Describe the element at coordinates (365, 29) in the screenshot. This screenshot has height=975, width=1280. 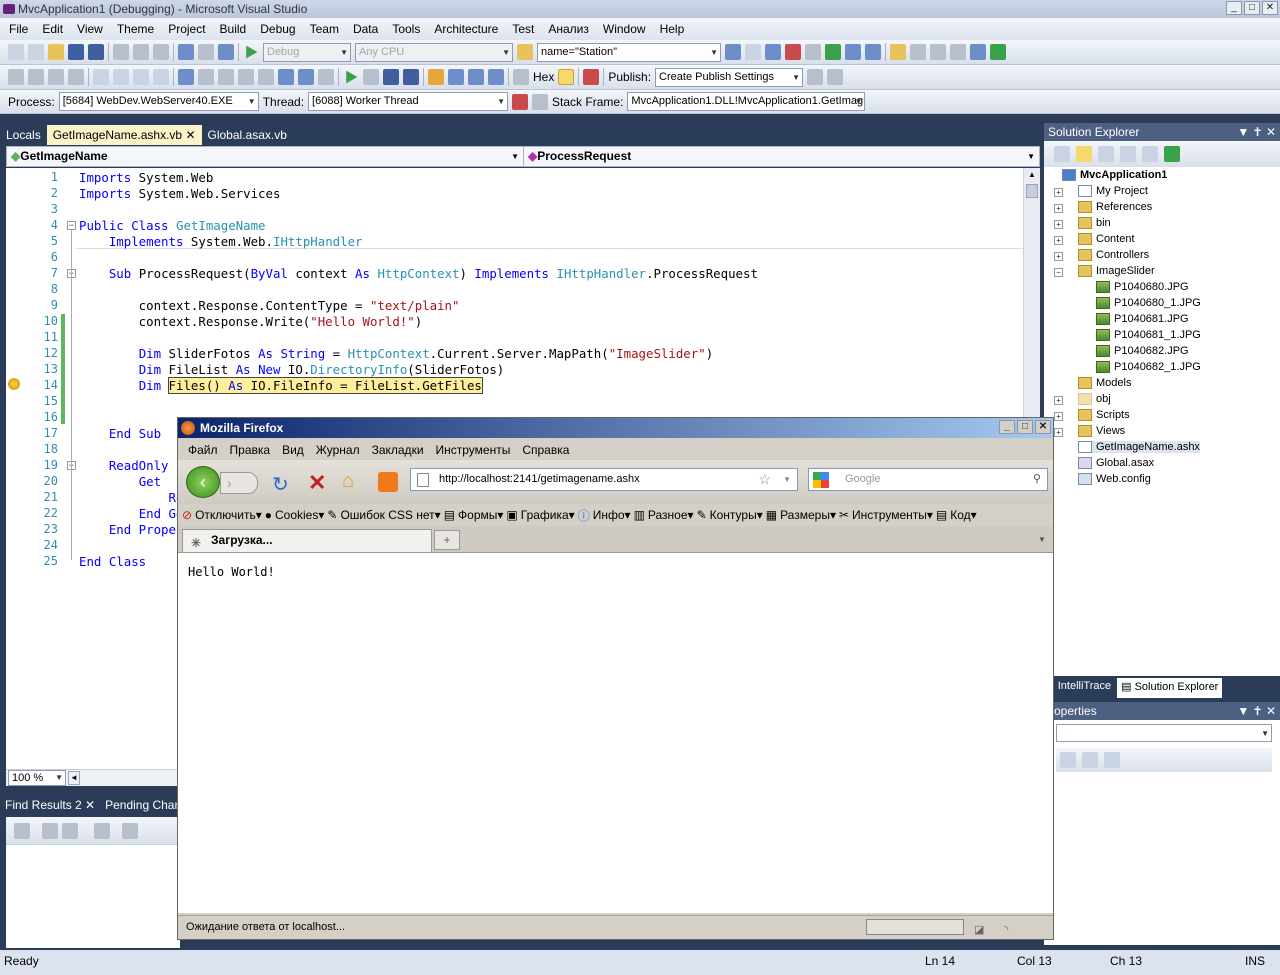
I see `menu-data: Data` at that location.